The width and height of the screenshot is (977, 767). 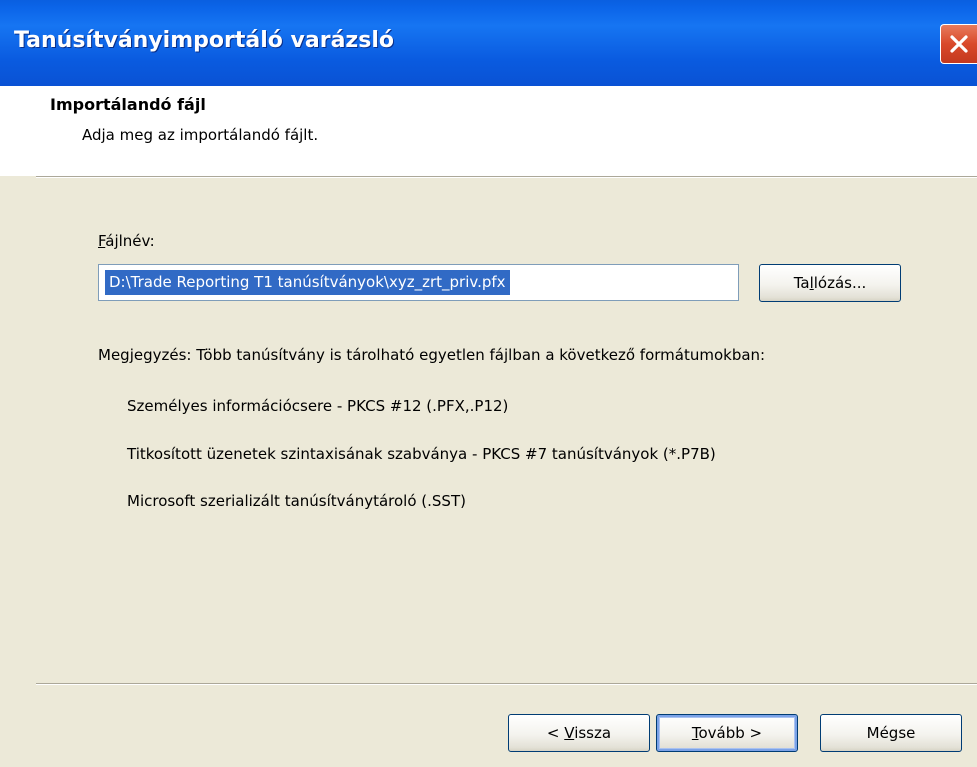 What do you see at coordinates (730, 733) in the screenshot?
I see `next-label-post: ovább >` at bounding box center [730, 733].